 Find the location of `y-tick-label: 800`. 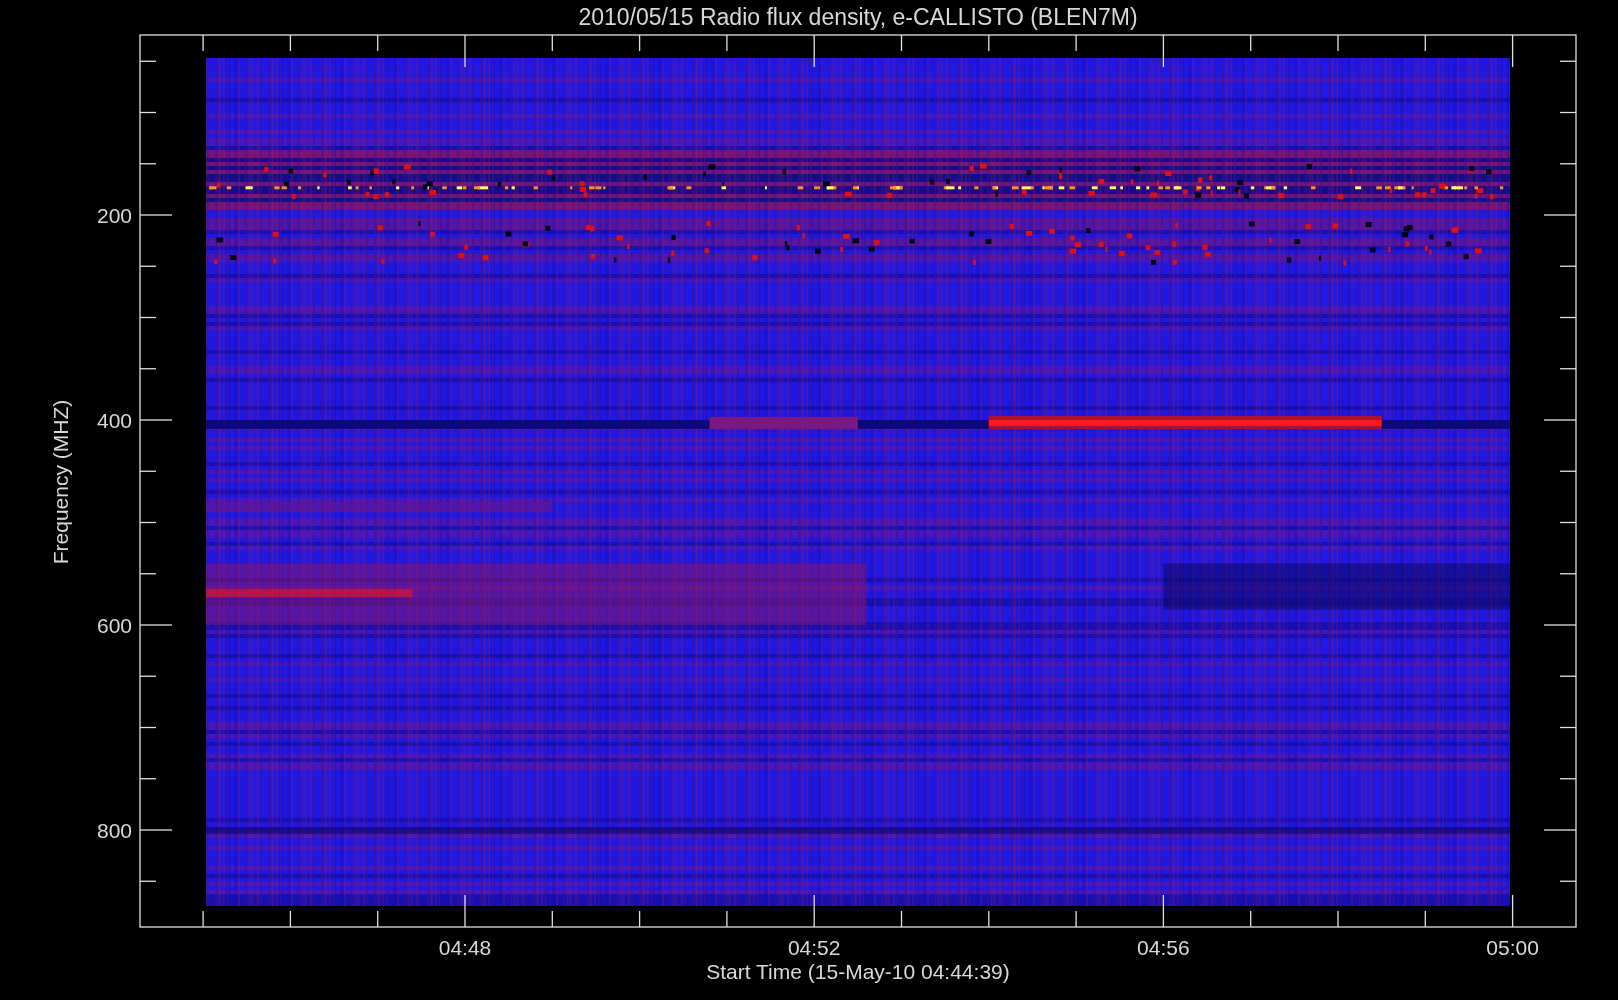

y-tick-label: 800 is located at coordinates (114, 830).